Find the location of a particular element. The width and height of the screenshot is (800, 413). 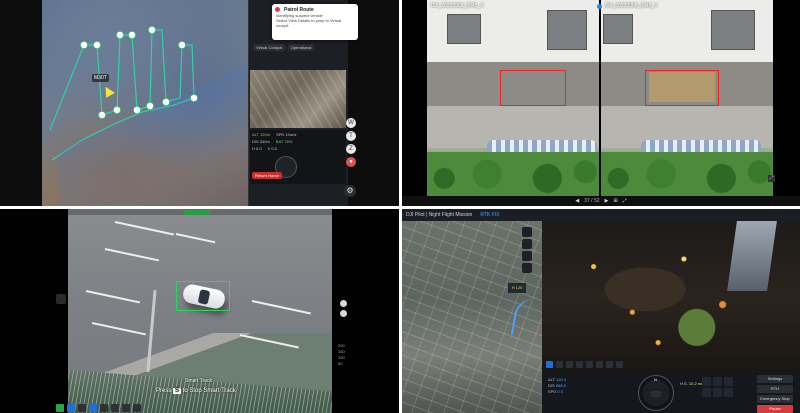

compass-icon is located at coordinates (527, 268).